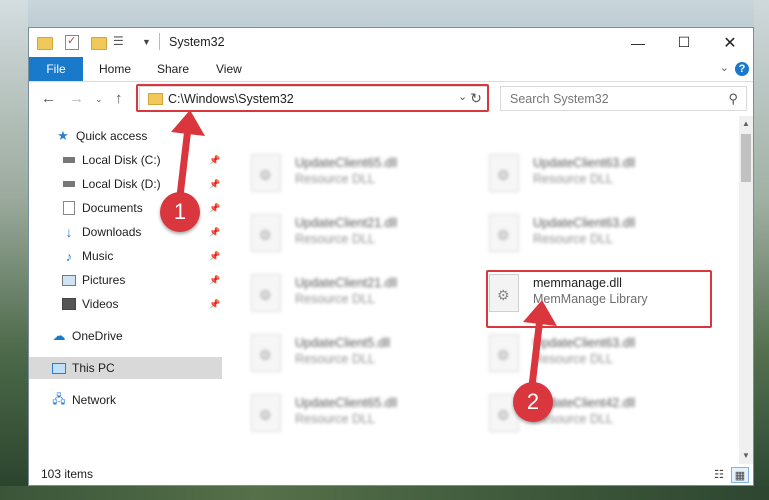 Image resolution: width=769 pixels, height=500 pixels. Describe the element at coordinates (67, 474) in the screenshot. I see `item-count: 103 items` at that location.